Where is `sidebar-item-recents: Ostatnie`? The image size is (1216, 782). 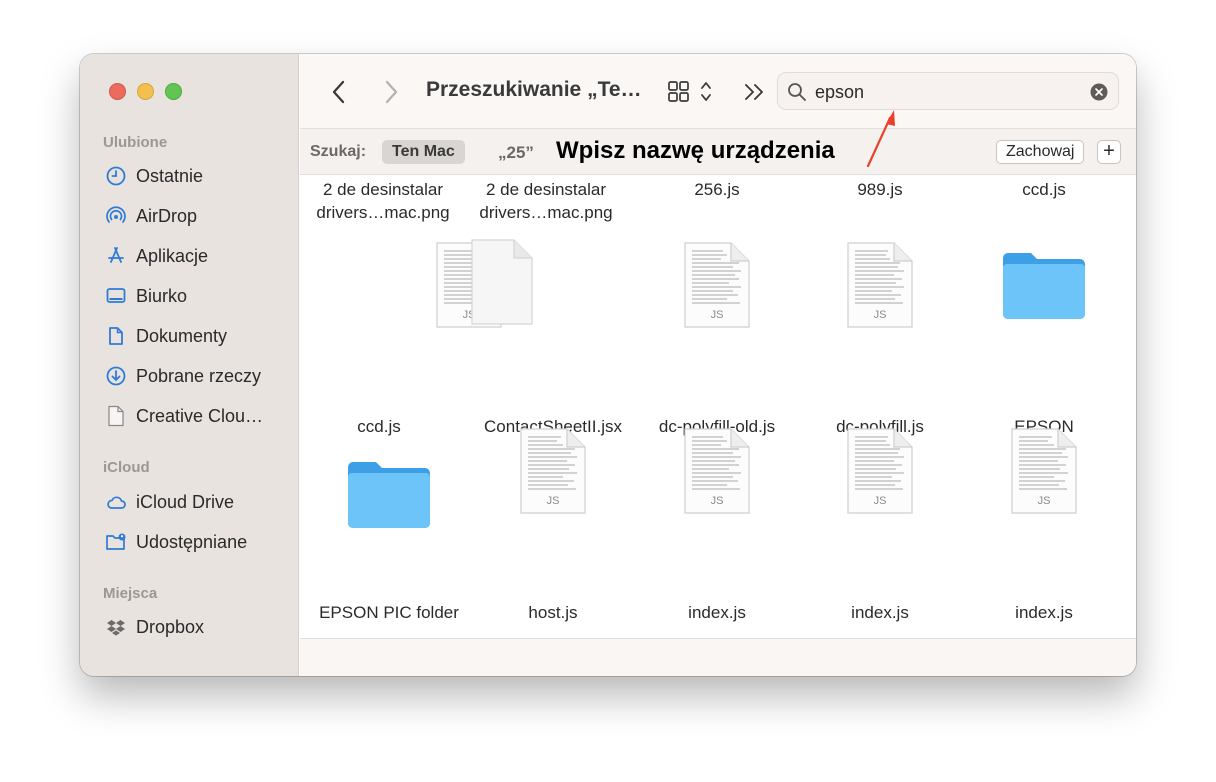 sidebar-item-recents: Ostatnie is located at coordinates (154, 176).